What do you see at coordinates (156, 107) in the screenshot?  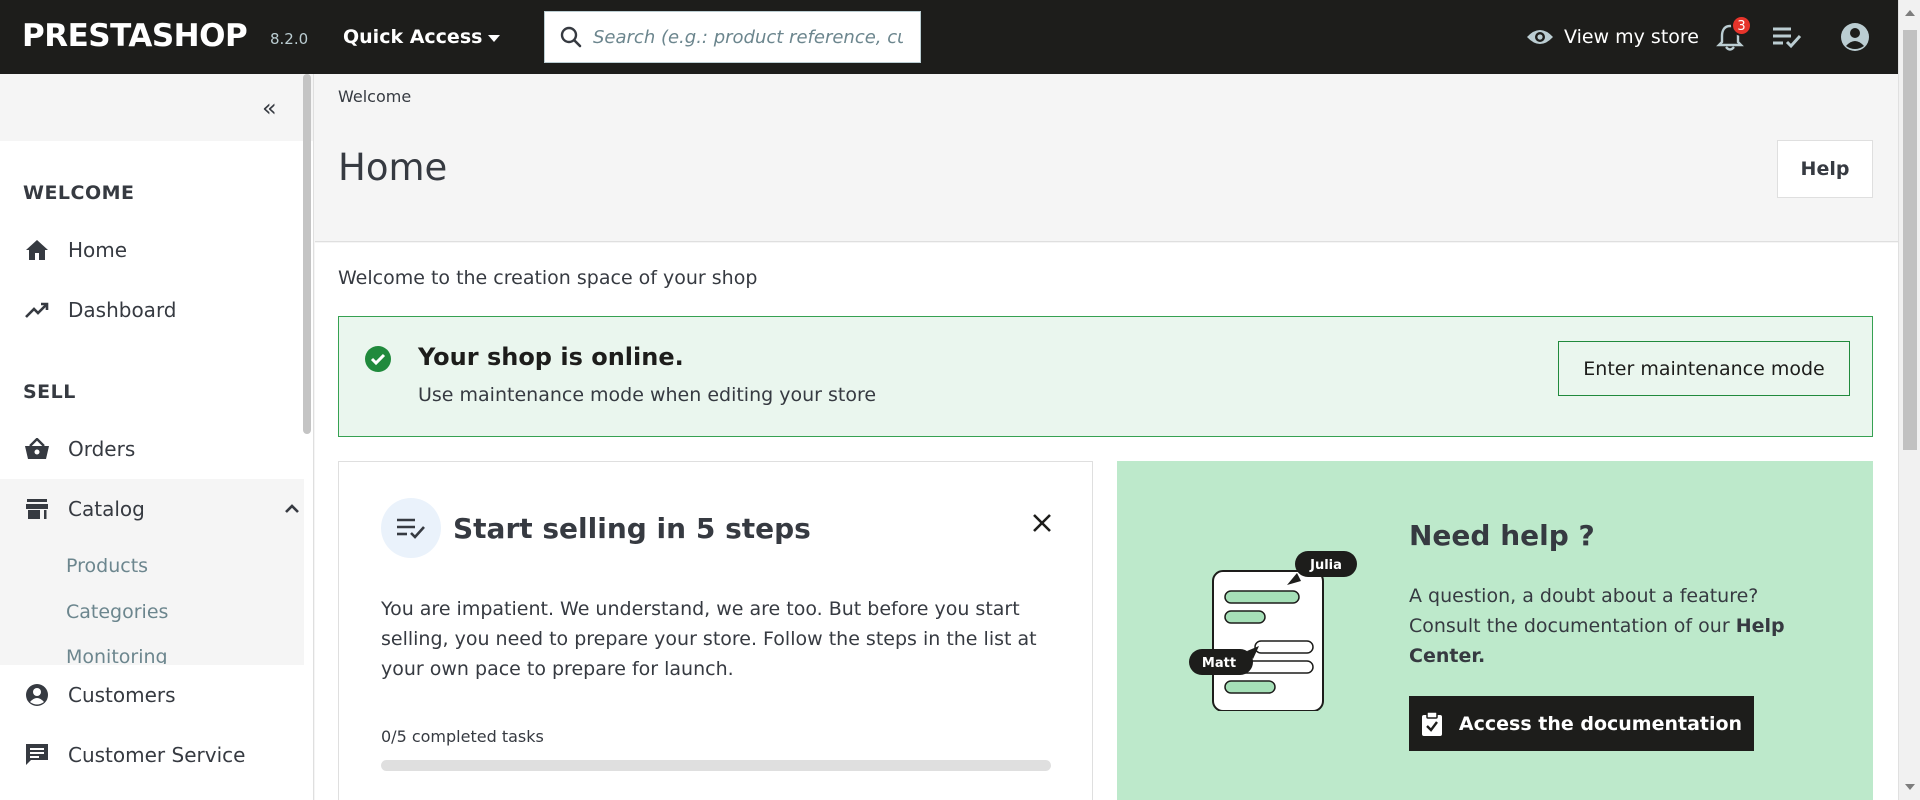 I see `sidebar-collapse-bar: «` at bounding box center [156, 107].